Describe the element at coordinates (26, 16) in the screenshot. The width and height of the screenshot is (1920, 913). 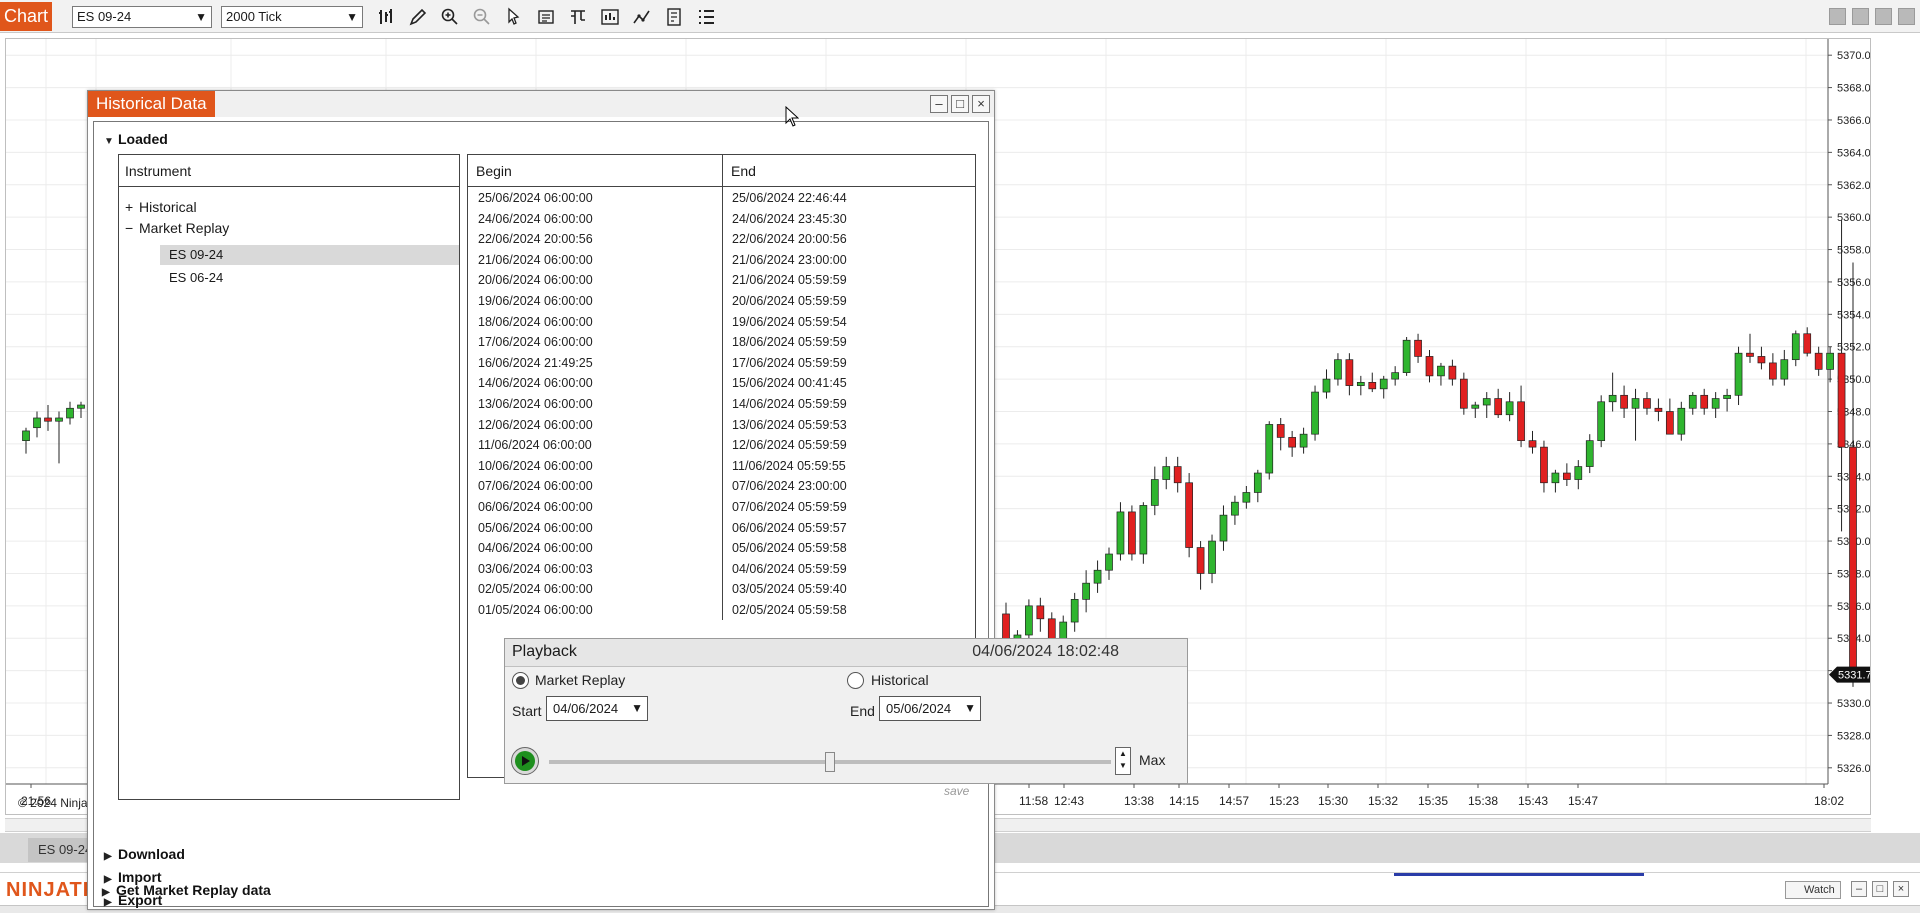
I see `chart-window-tab: Chart` at that location.